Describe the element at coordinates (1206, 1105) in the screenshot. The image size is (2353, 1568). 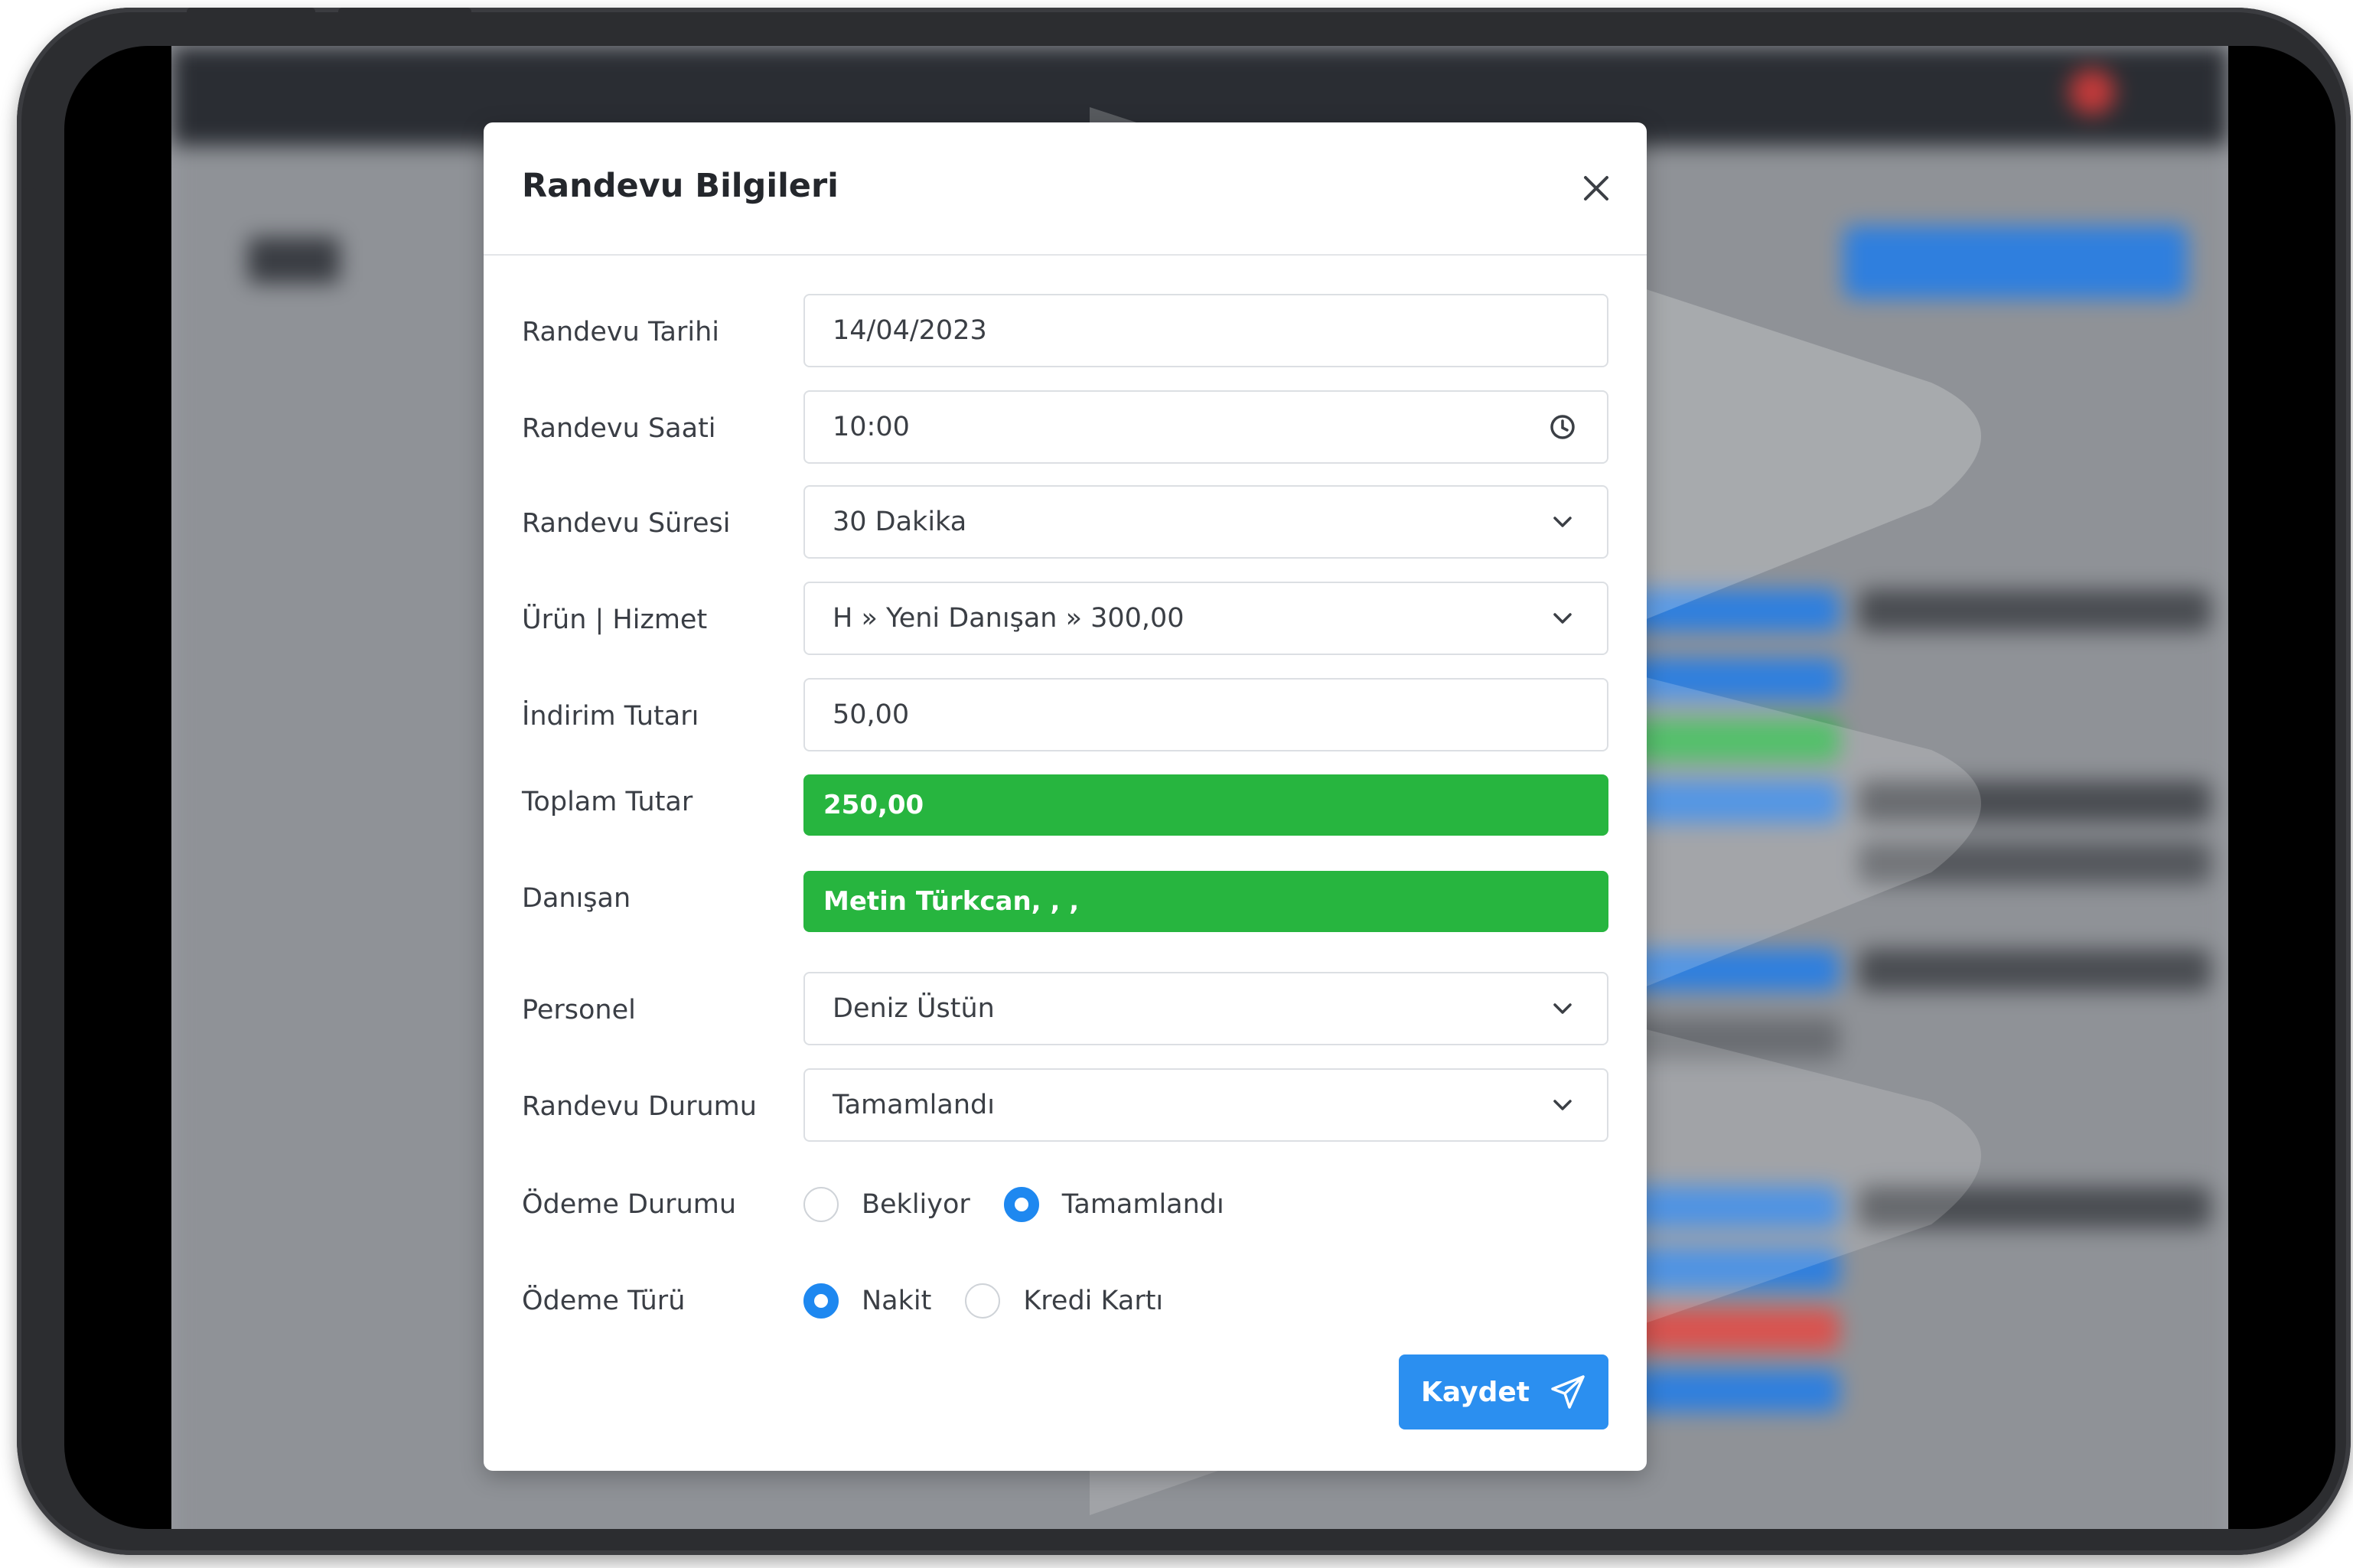
I see `appointment-status-select: Tamamlandı` at that location.